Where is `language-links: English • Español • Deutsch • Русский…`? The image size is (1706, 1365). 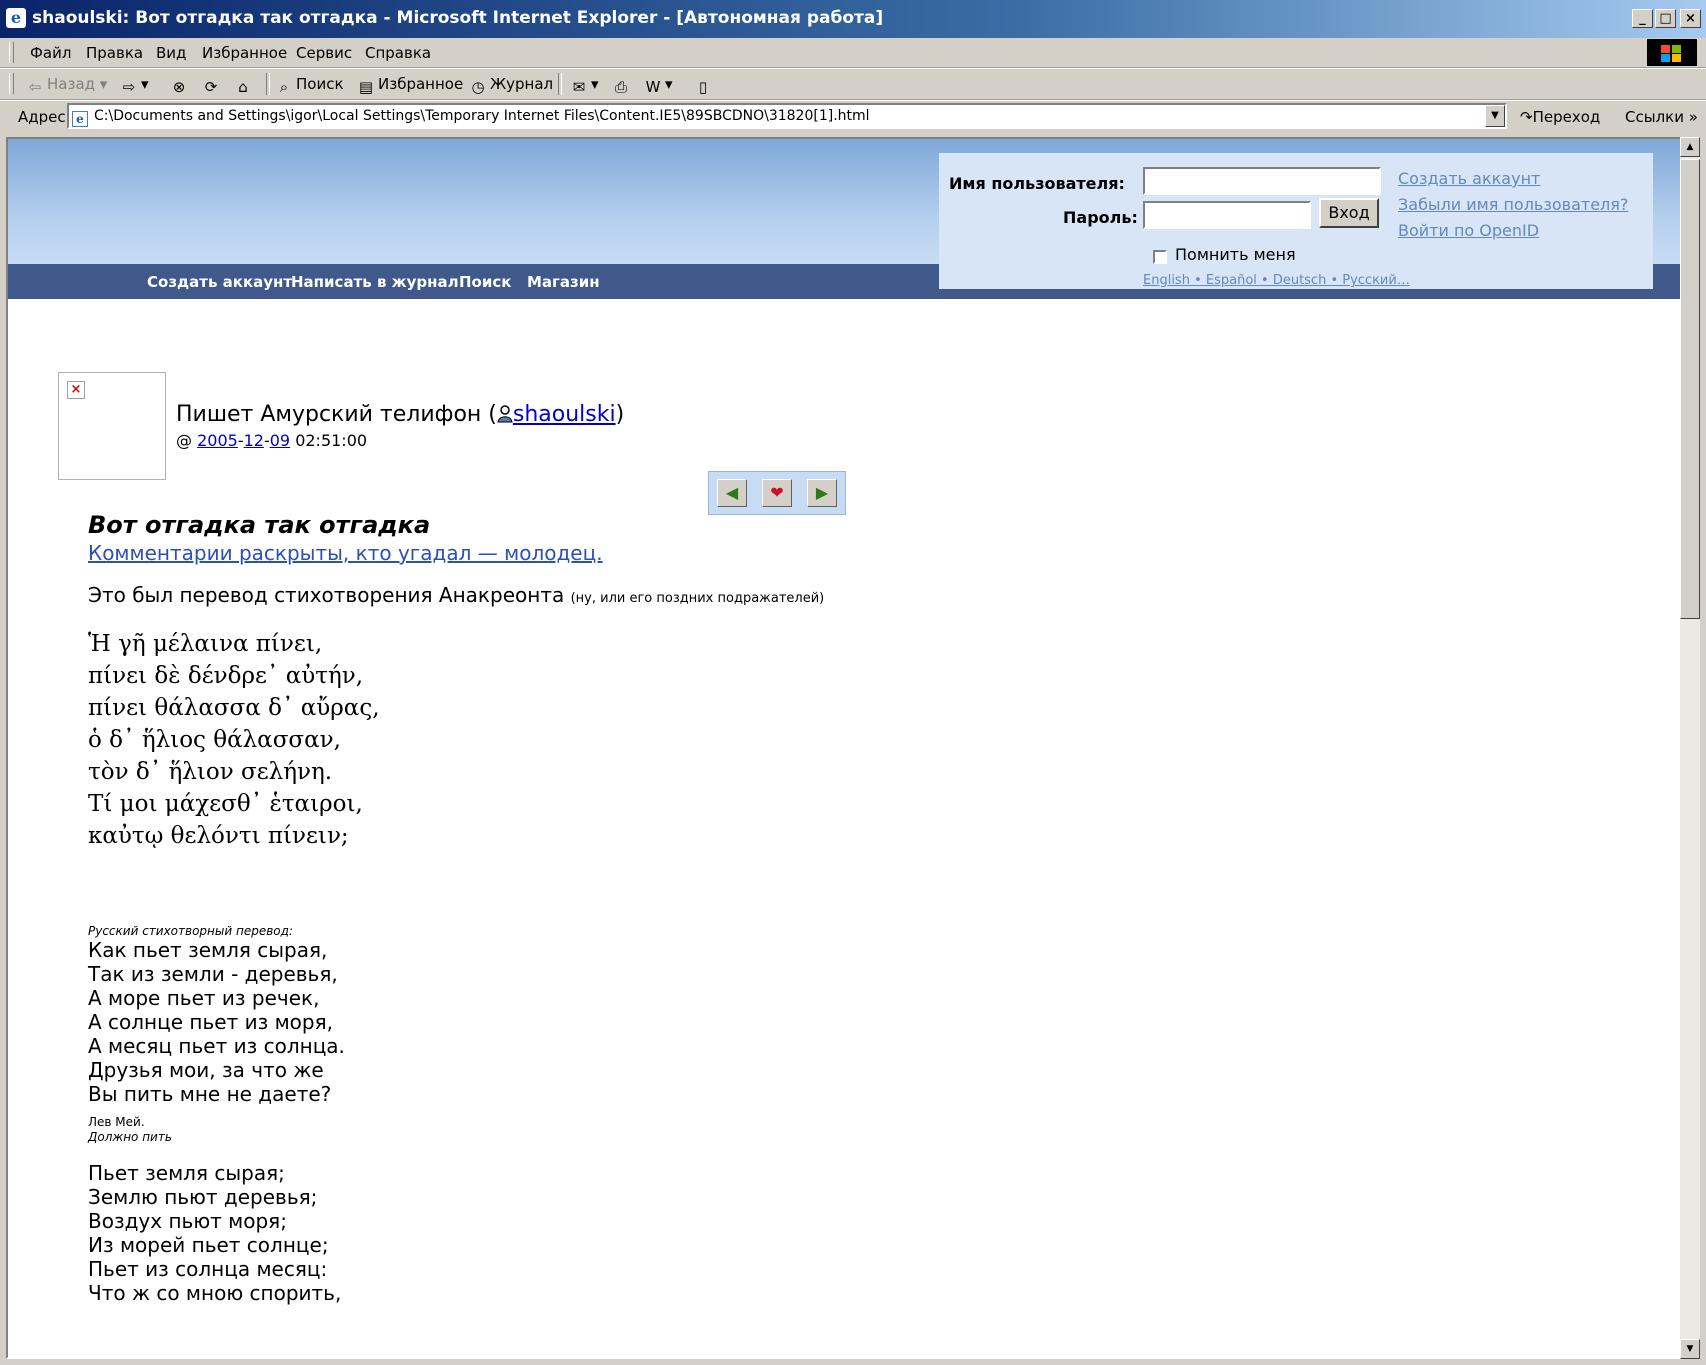 language-links: English • Español • Deutsch • Русский… is located at coordinates (1276, 280).